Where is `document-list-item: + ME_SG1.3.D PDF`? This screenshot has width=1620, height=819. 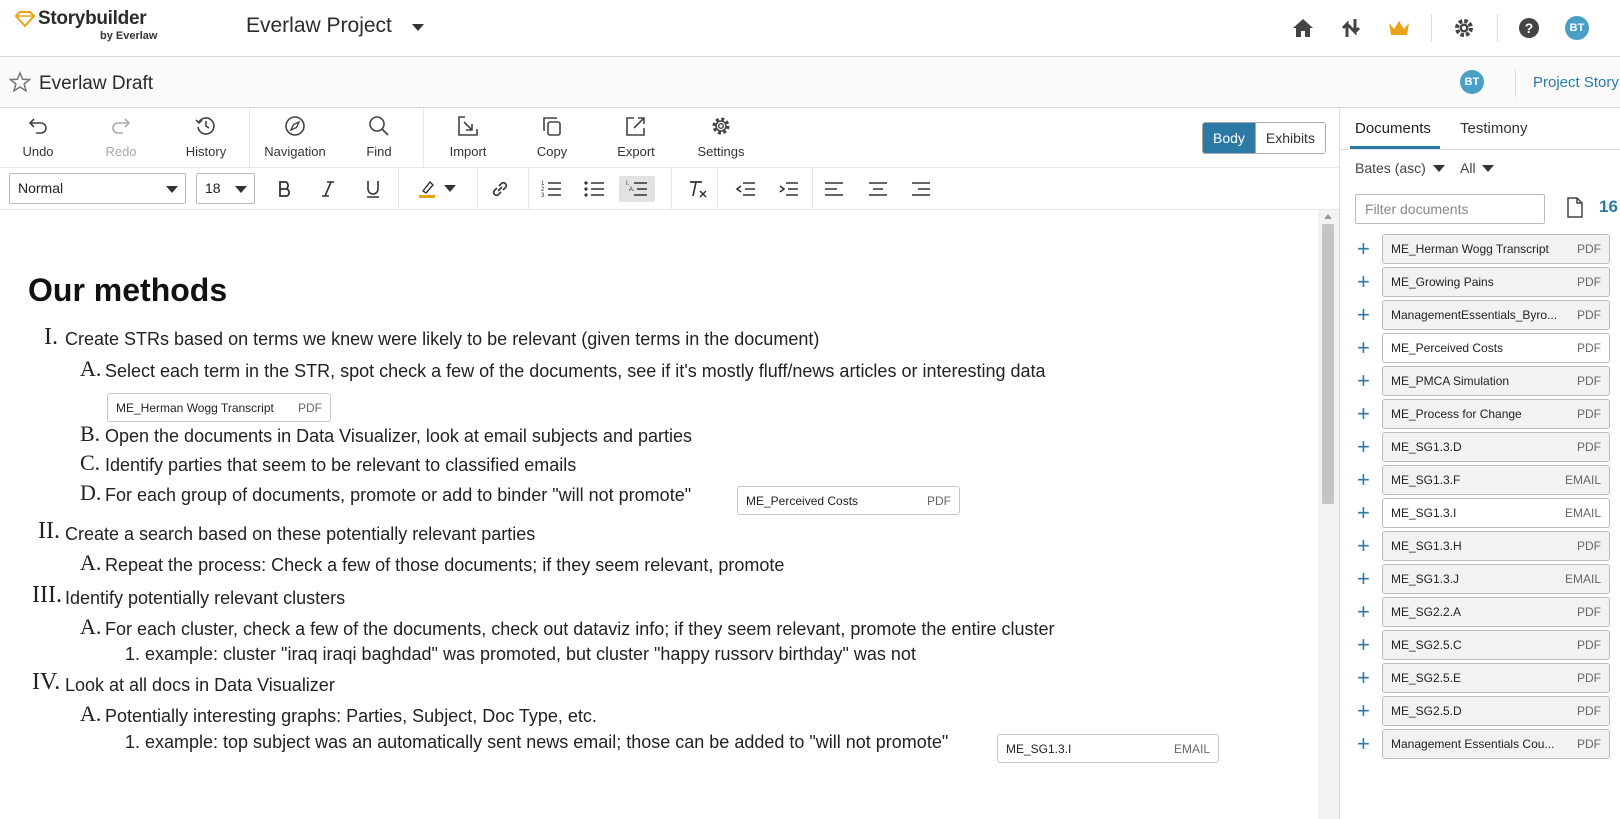 document-list-item: + ME_SG1.3.D PDF is located at coordinates (1480, 447).